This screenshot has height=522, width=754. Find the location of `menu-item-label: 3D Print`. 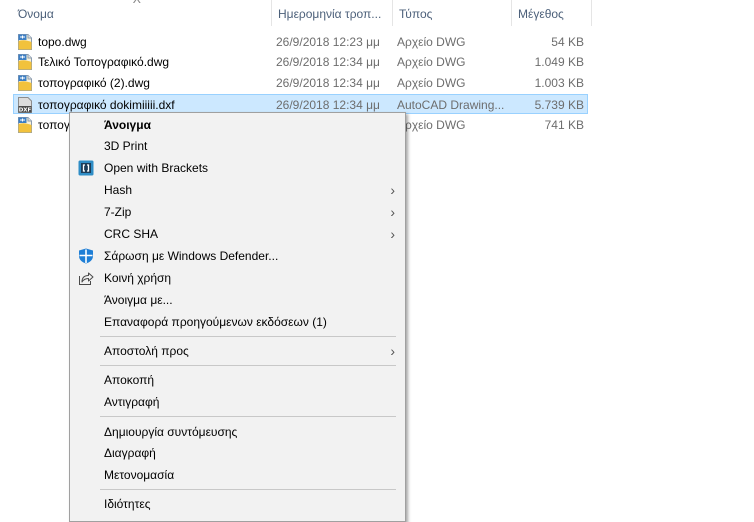

menu-item-label: 3D Print is located at coordinates (126, 146).